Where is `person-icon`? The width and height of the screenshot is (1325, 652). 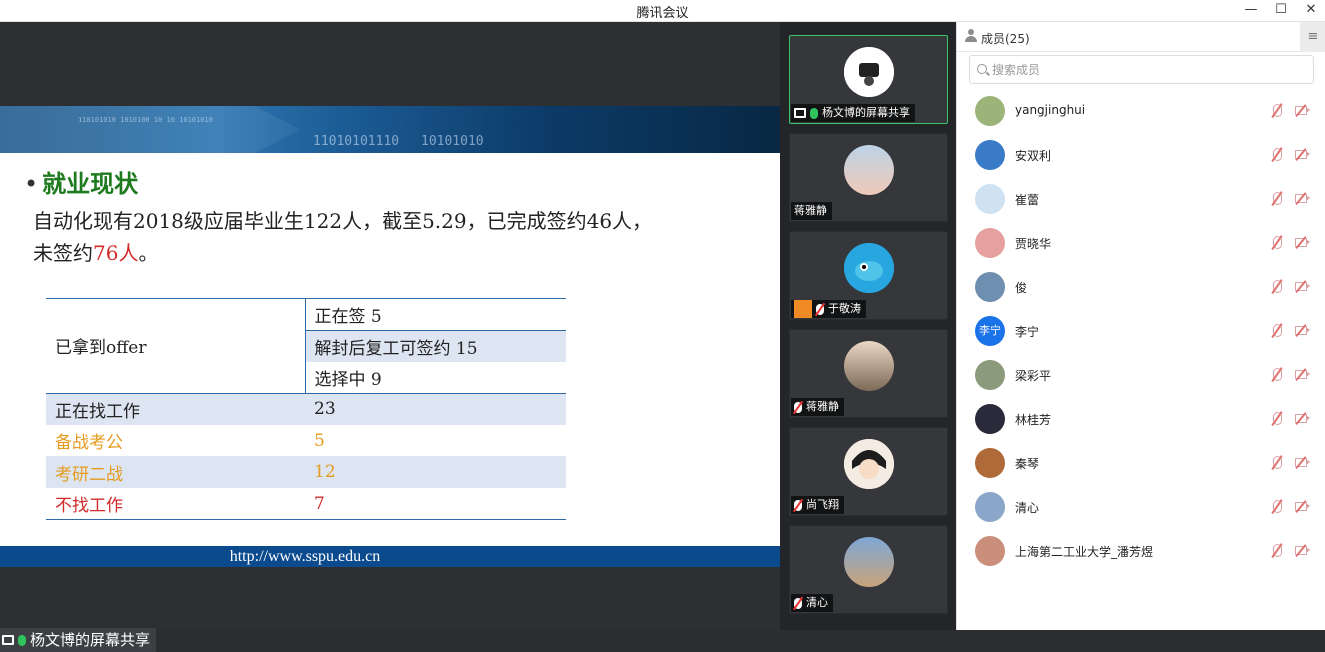 person-icon is located at coordinates (971, 35).